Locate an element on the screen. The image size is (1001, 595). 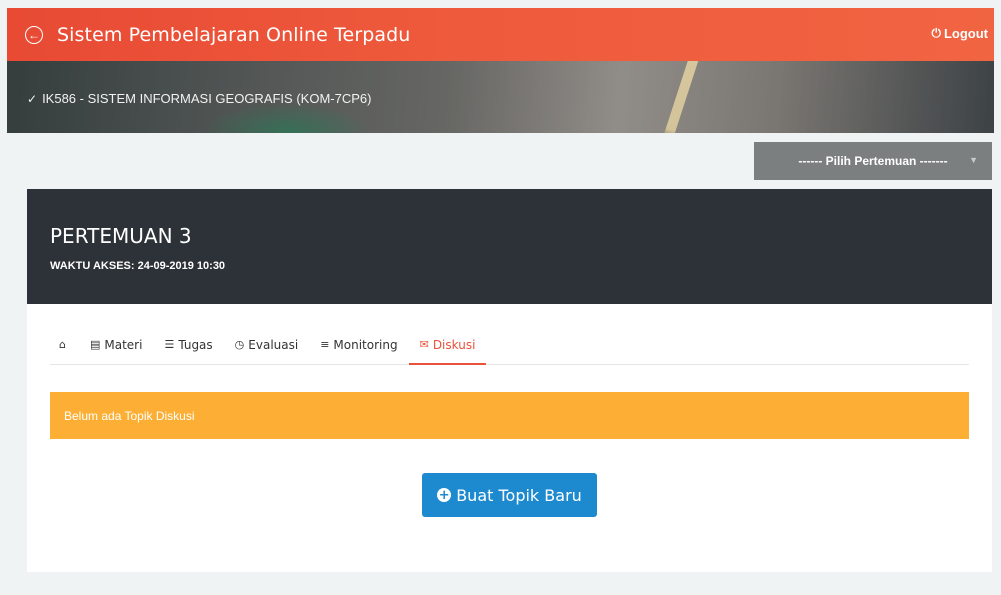
meeting-select-dropdown: ------ Pilih Pertemuan ------- ▼ is located at coordinates (873, 161).